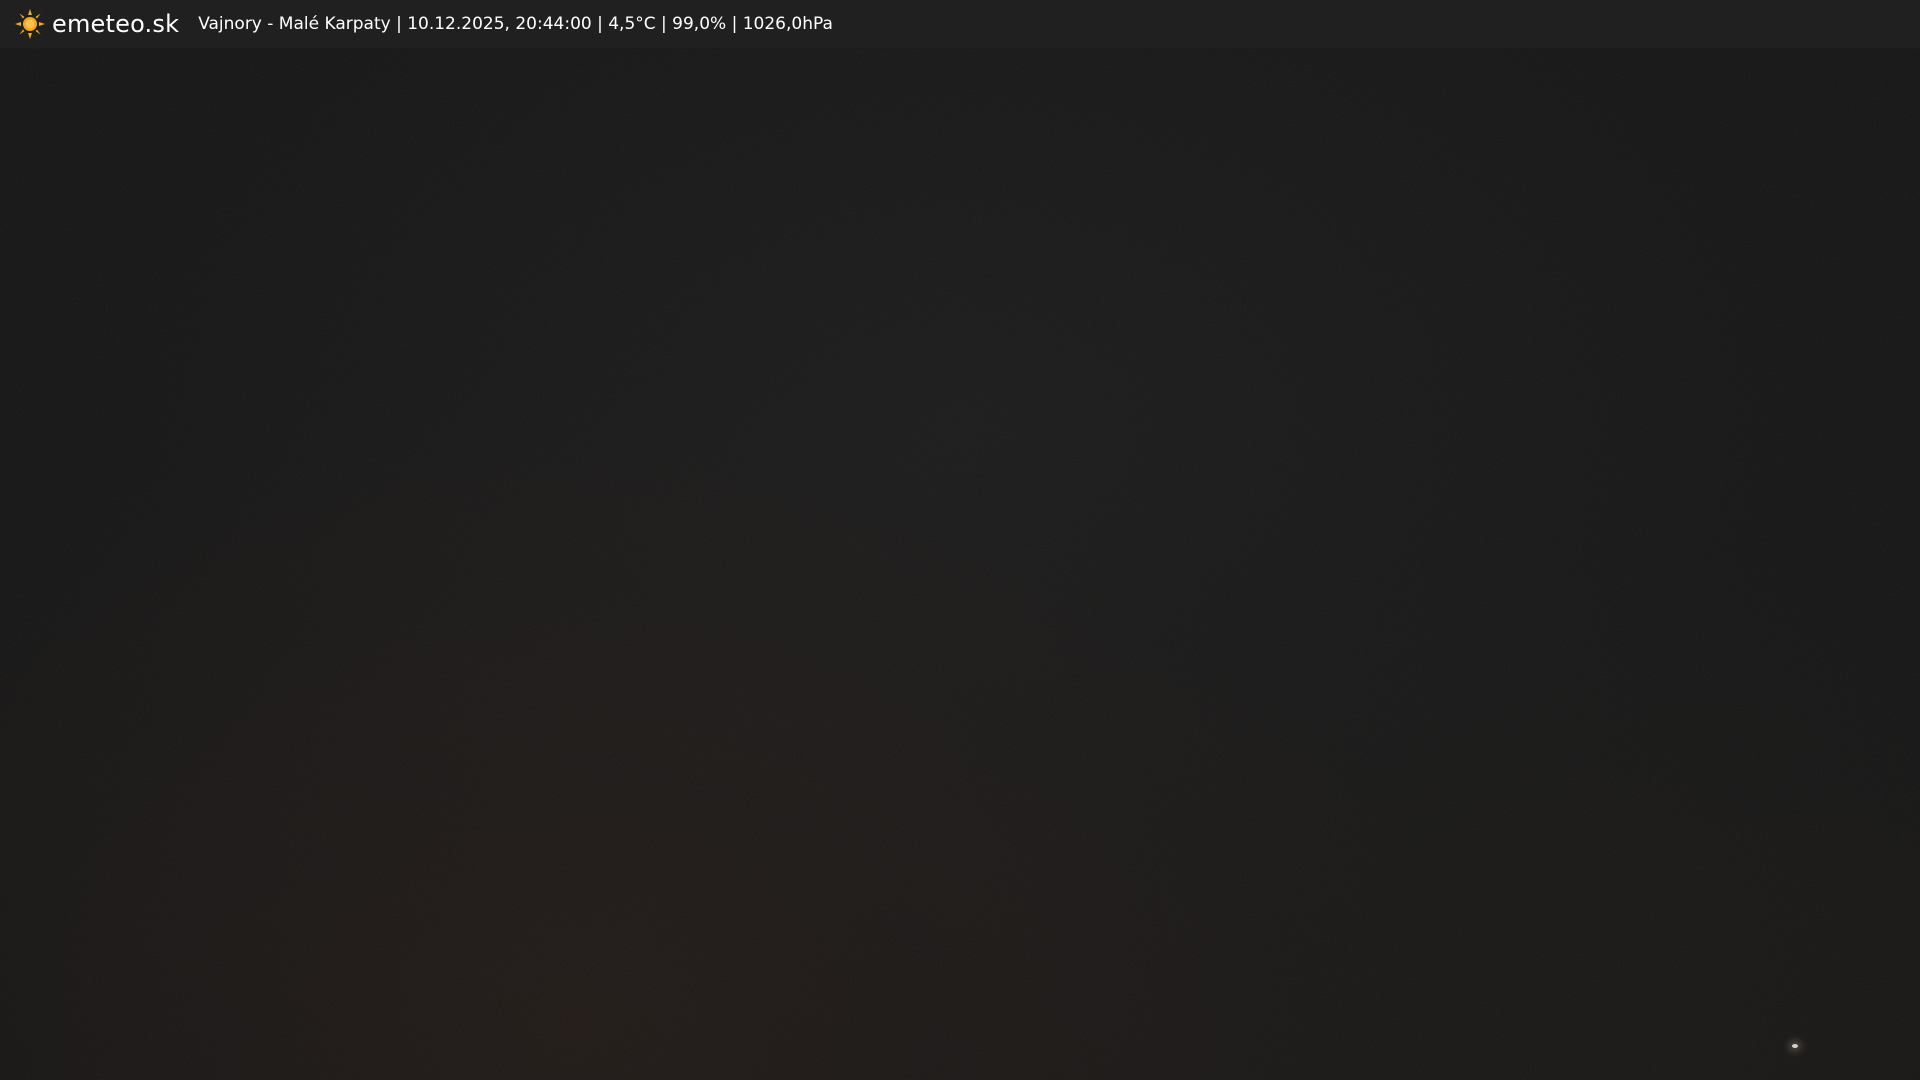 The width and height of the screenshot is (1920, 1080). I want to click on logo-link: emeteo.sk, so click(96, 24).